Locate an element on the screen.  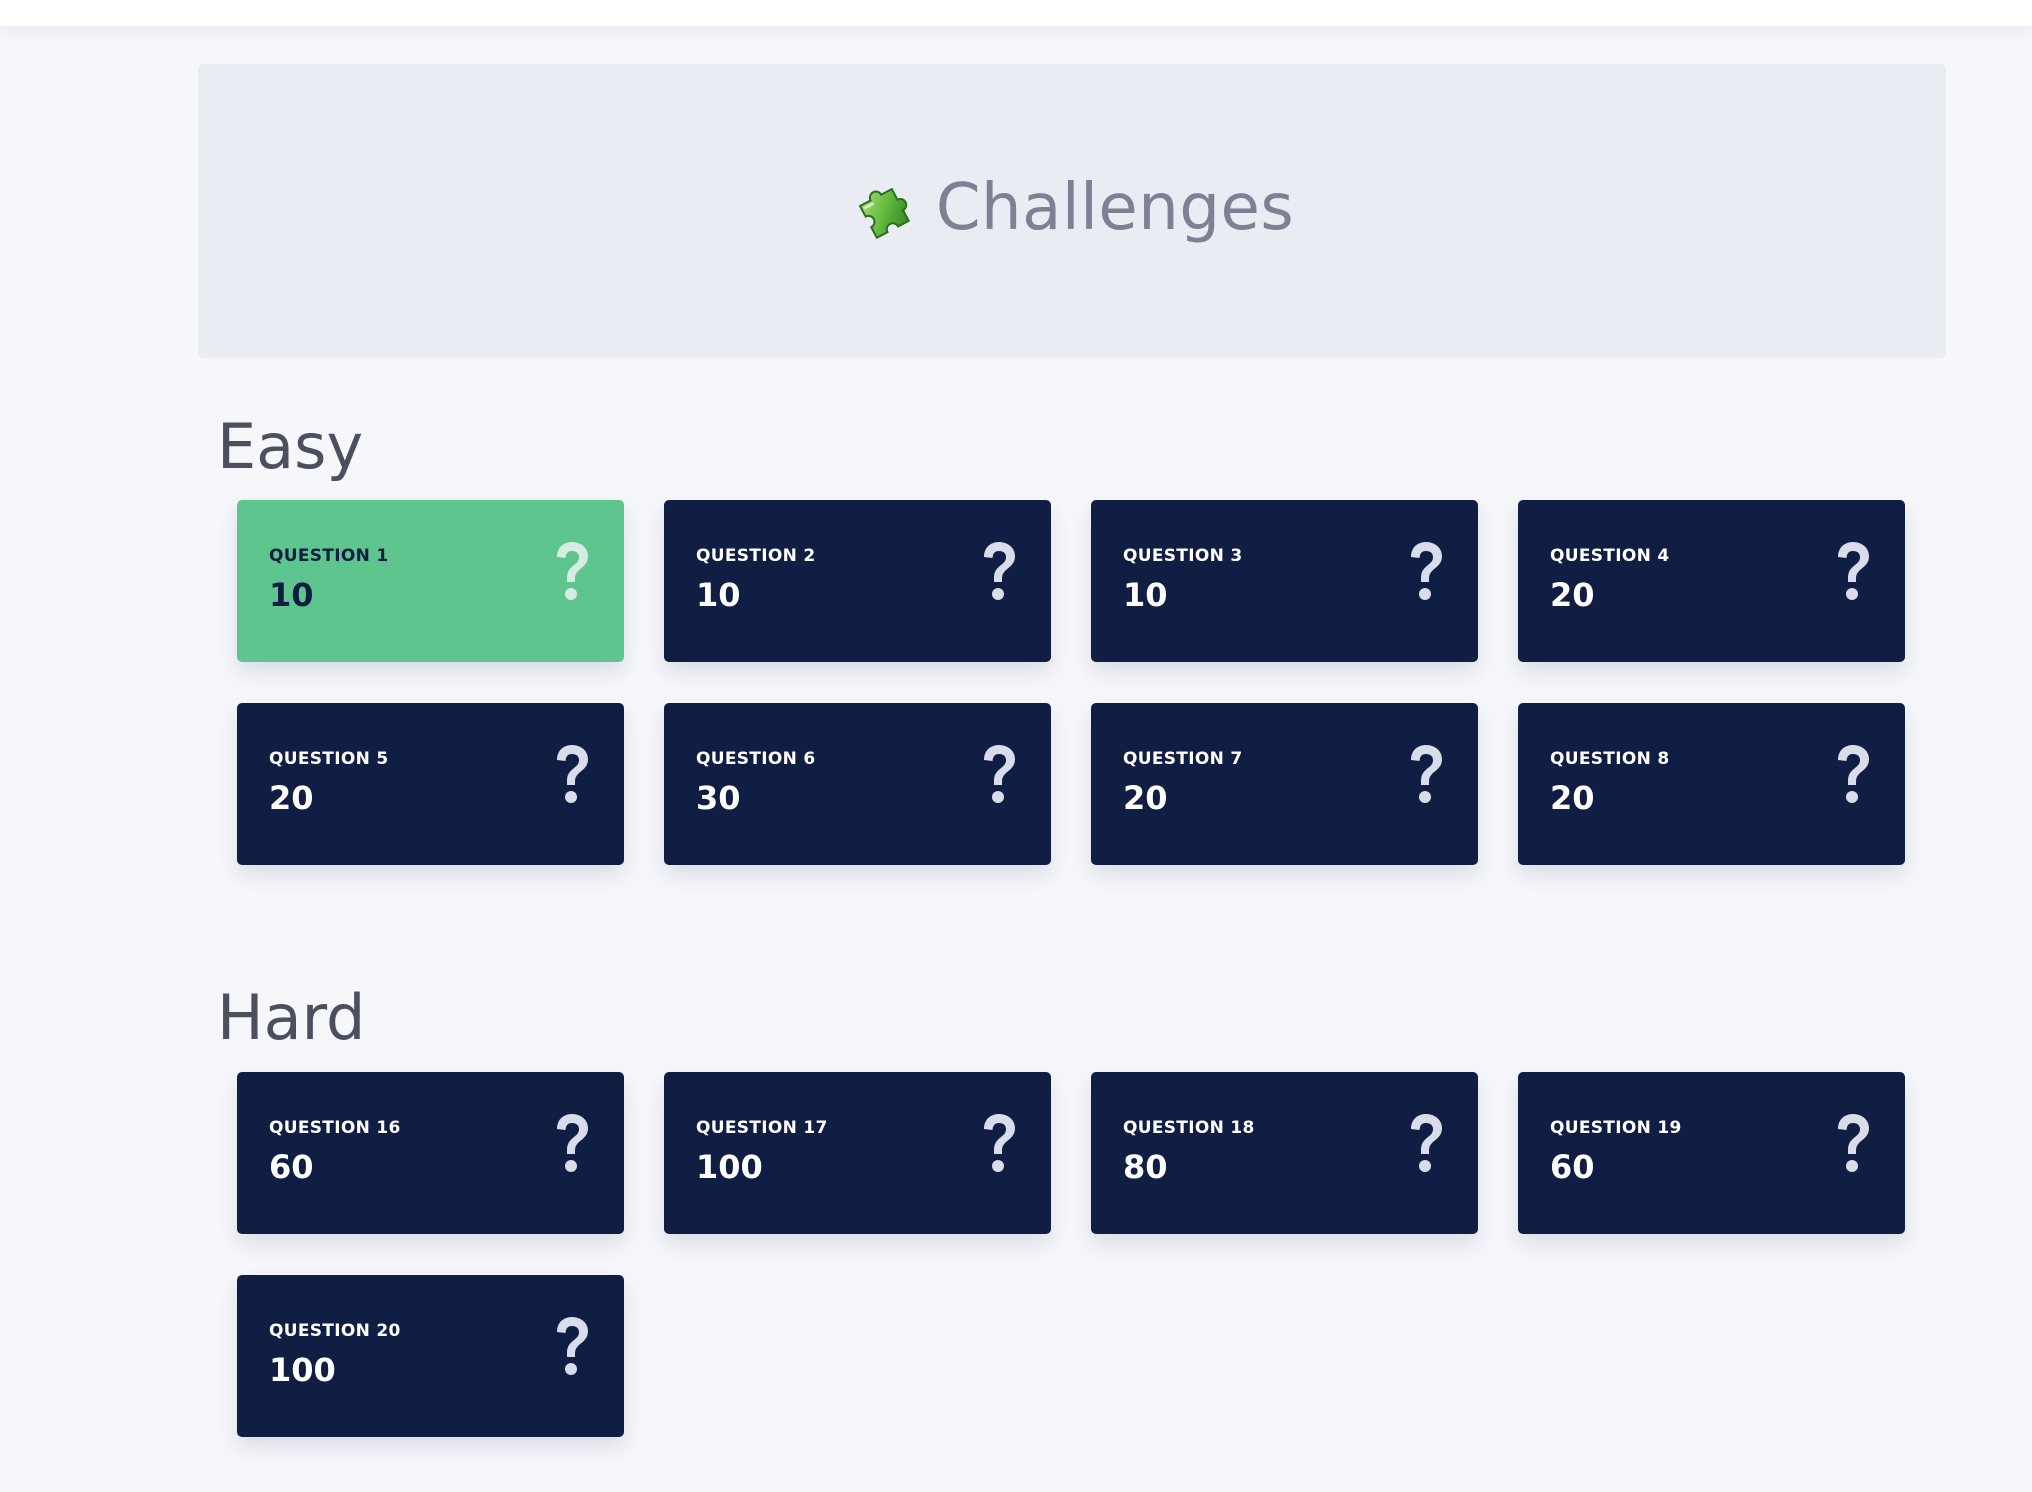
hero-title-group: Challenges is located at coordinates (1072, 208).